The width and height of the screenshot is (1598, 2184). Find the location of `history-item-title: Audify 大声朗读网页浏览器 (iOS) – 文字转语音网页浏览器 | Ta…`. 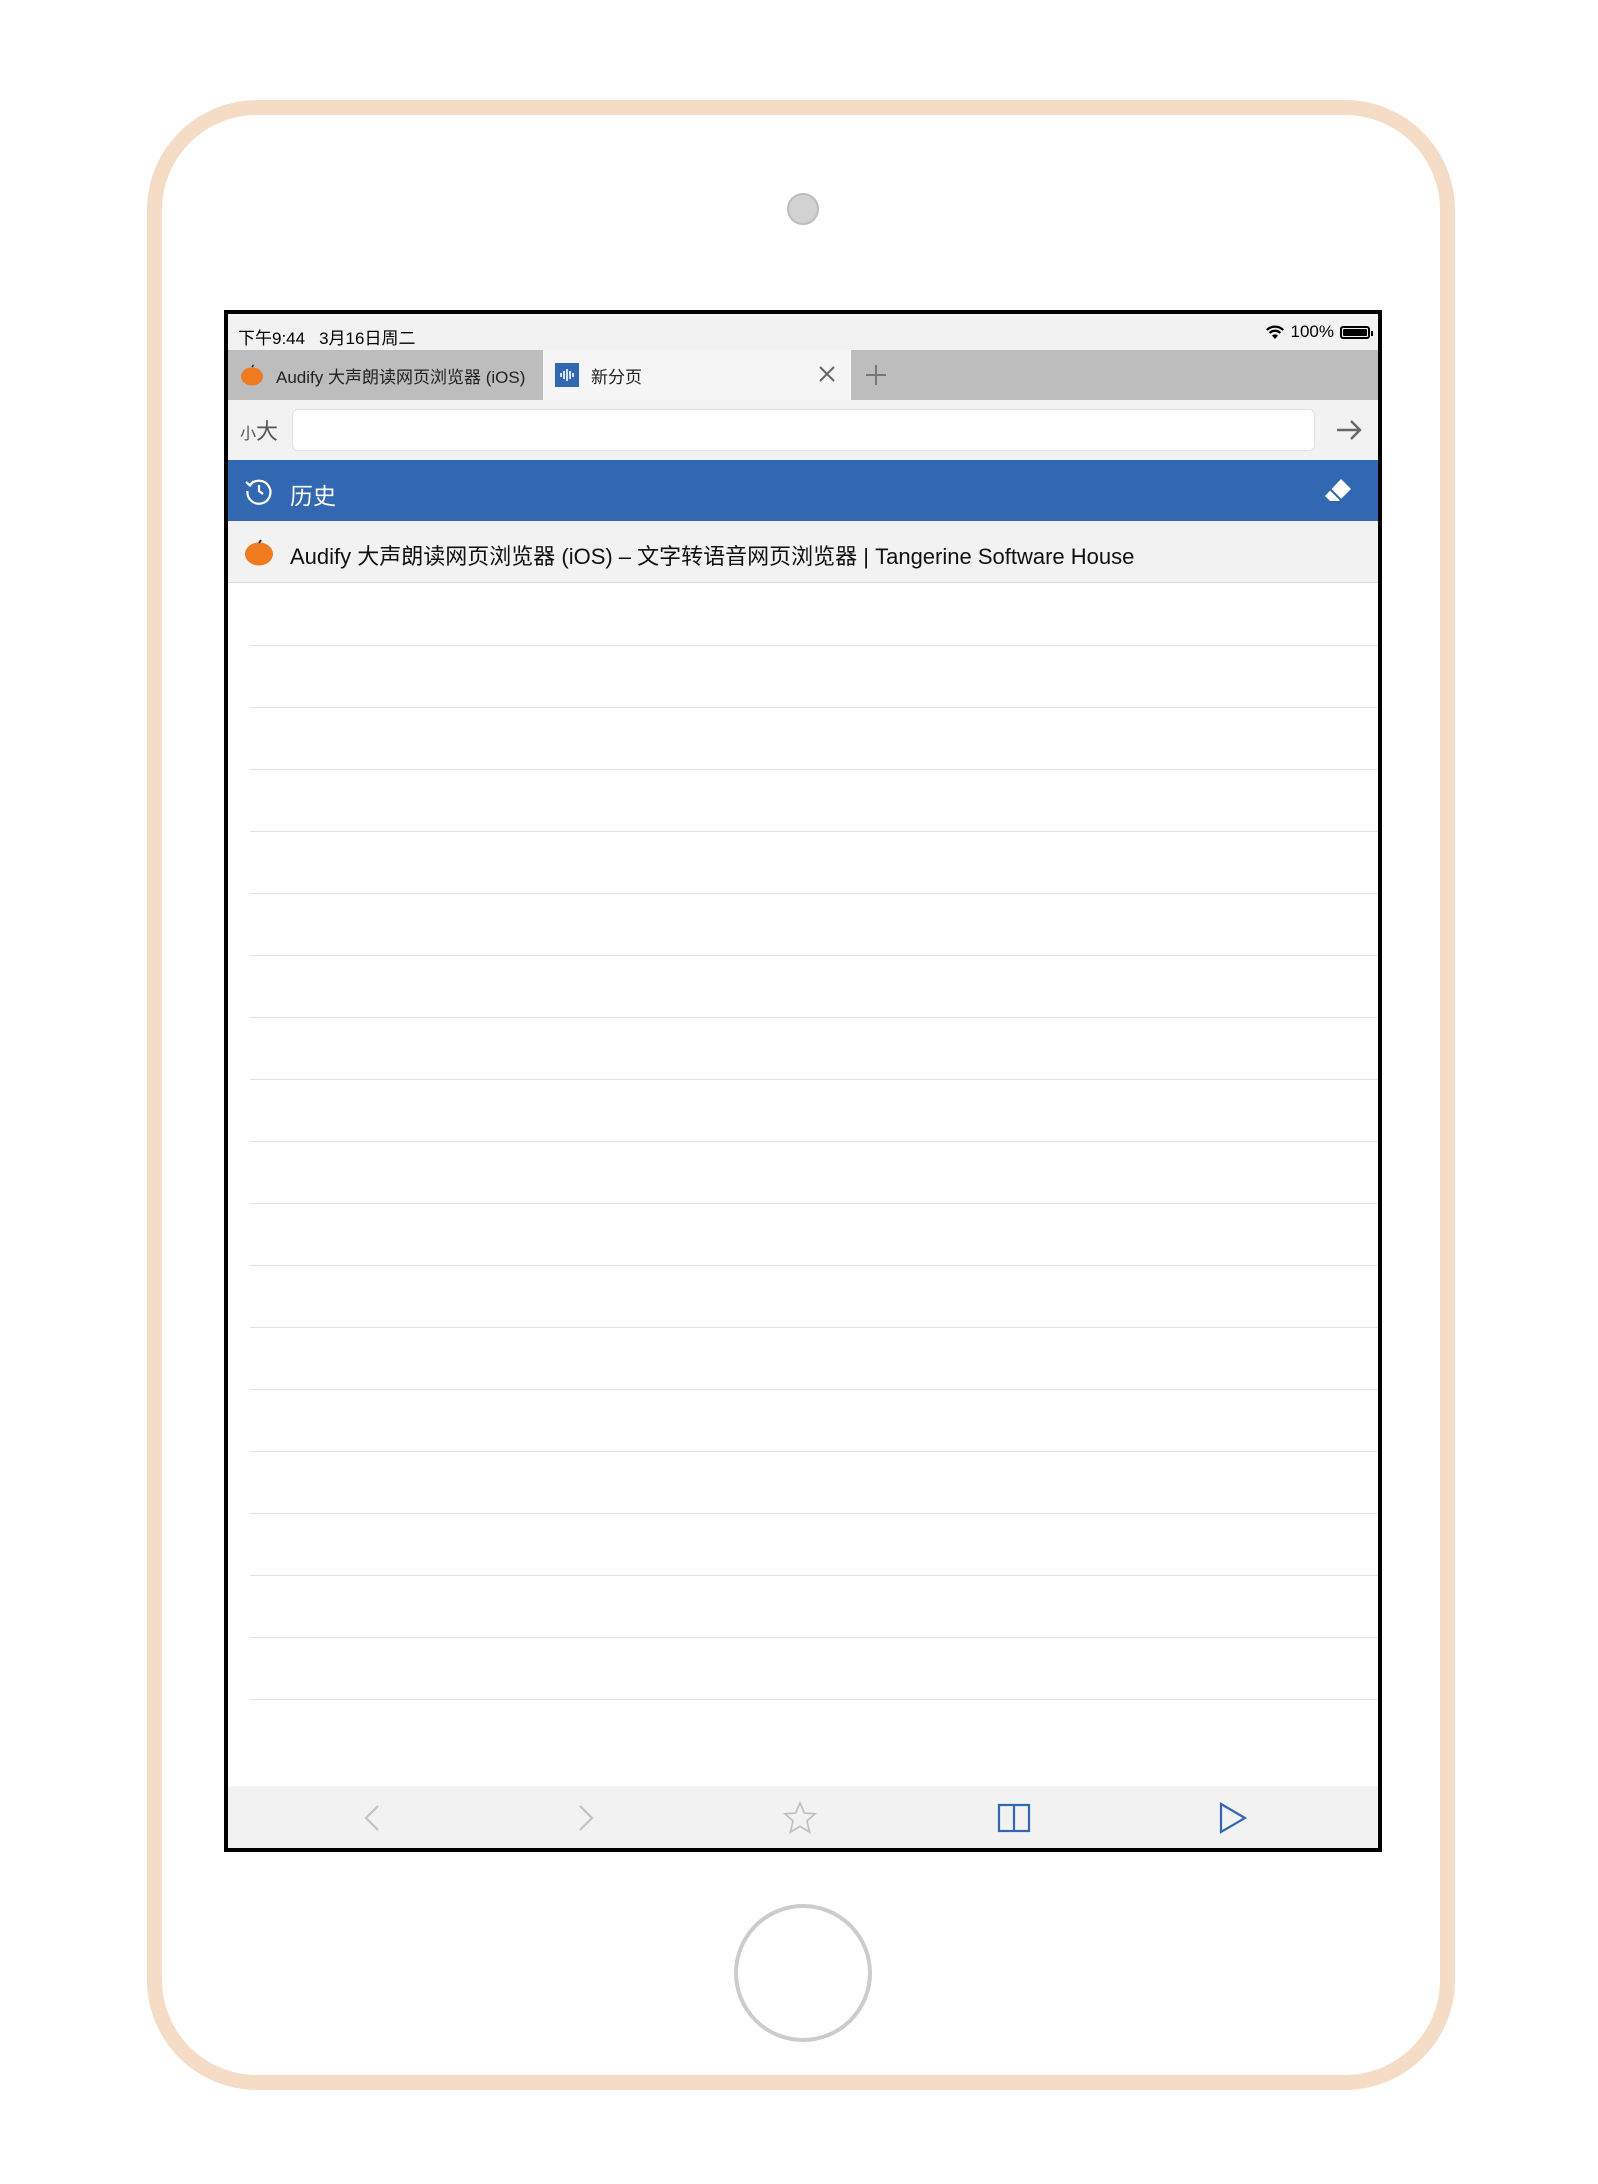

history-item-title: Audify 大声朗读网页浏览器 (iOS) – 文字转语音网页浏览器 | Ta… is located at coordinates (712, 556).